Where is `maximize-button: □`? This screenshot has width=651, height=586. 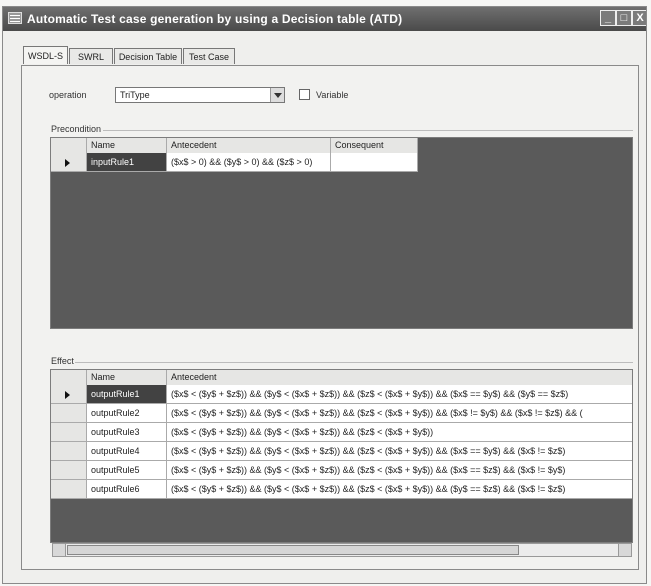 maximize-button: □ is located at coordinates (624, 18).